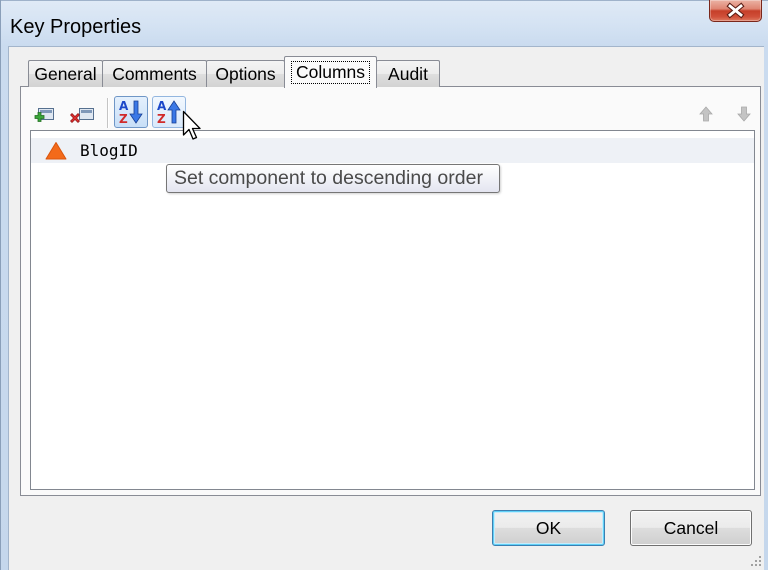  I want to click on sort-ascending-icon: A Z, so click(131, 112).